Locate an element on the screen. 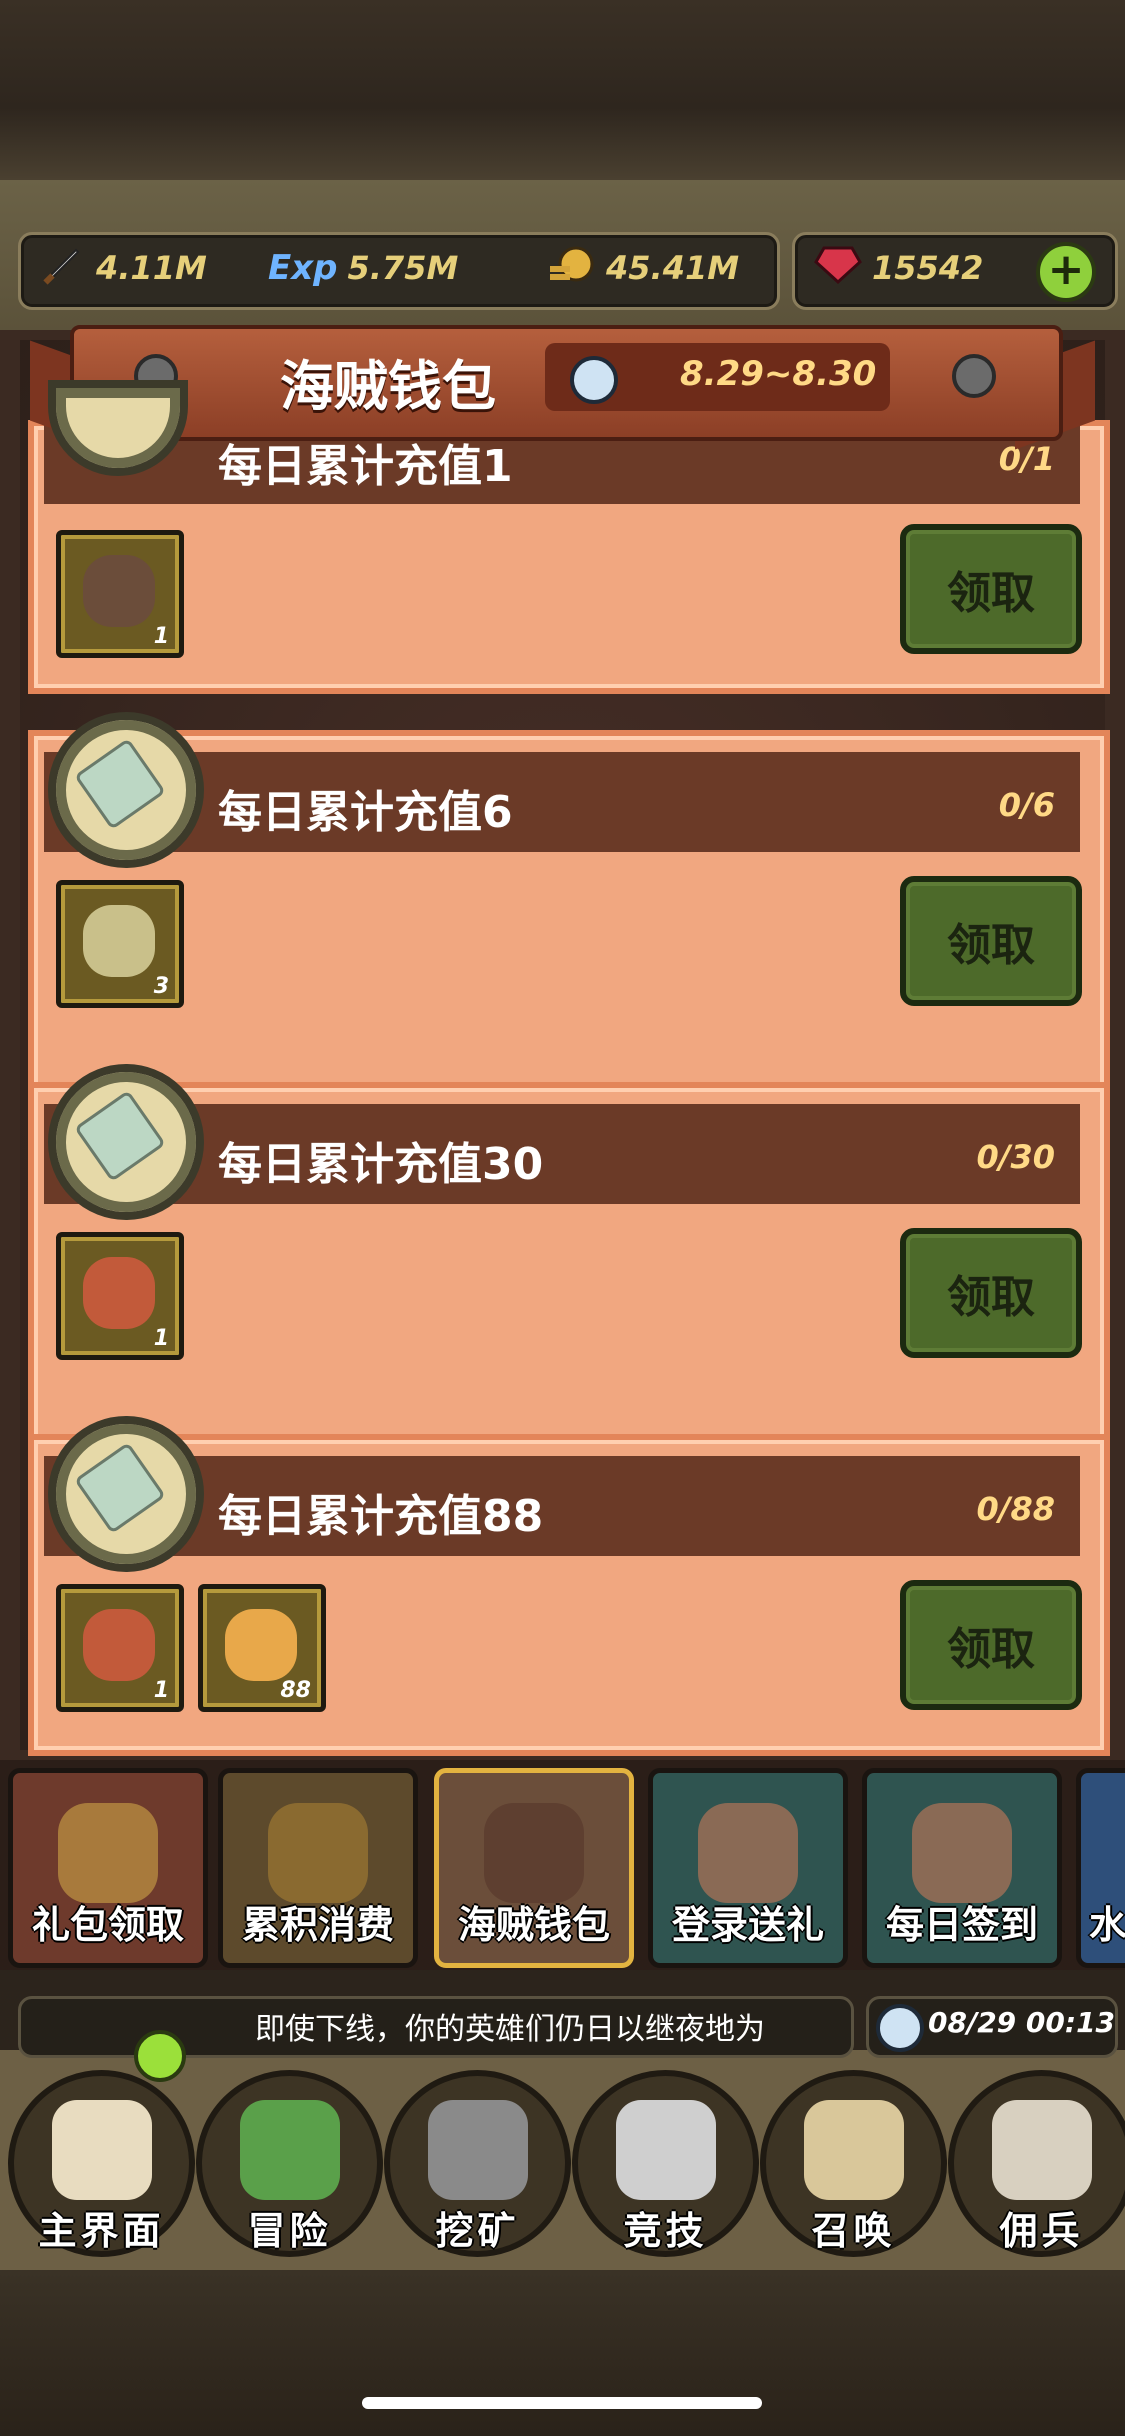 The height and width of the screenshot is (2436, 1125). tab-cumulative-spend: 累积消费 is located at coordinates (318, 1868).